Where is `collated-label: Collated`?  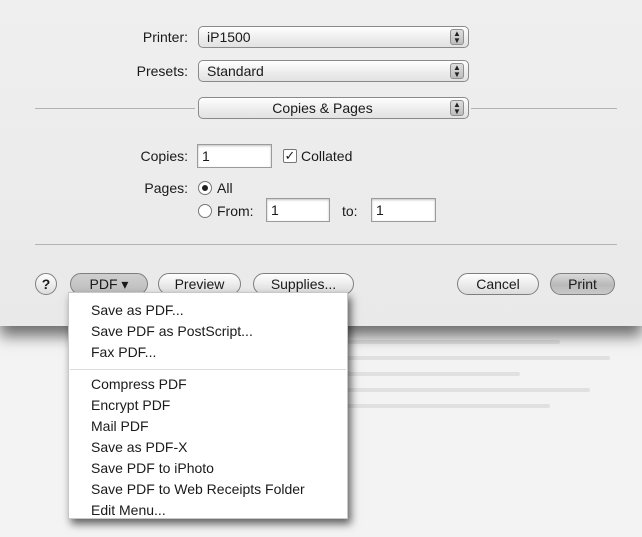
collated-label: Collated is located at coordinates (327, 156).